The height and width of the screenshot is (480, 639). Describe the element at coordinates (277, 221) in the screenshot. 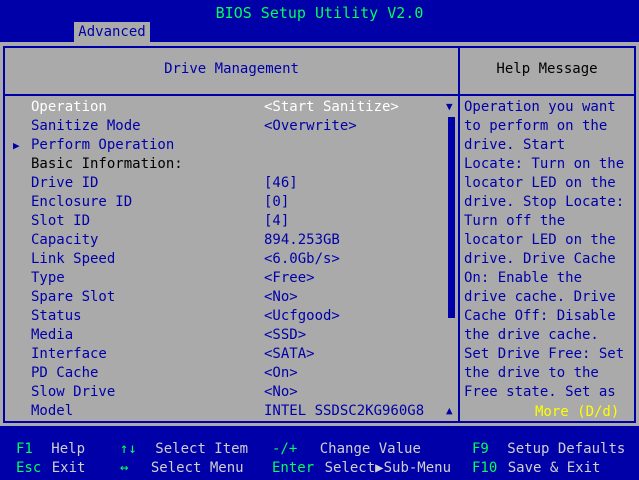

I see `slot-id-value: [4]` at that location.